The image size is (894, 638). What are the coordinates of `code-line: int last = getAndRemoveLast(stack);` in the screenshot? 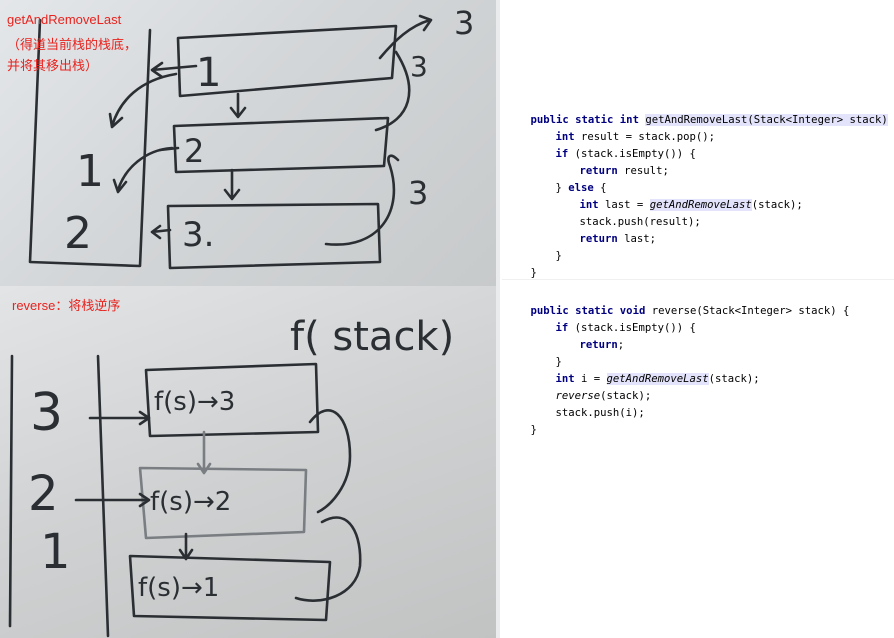 It's located at (678, 195).